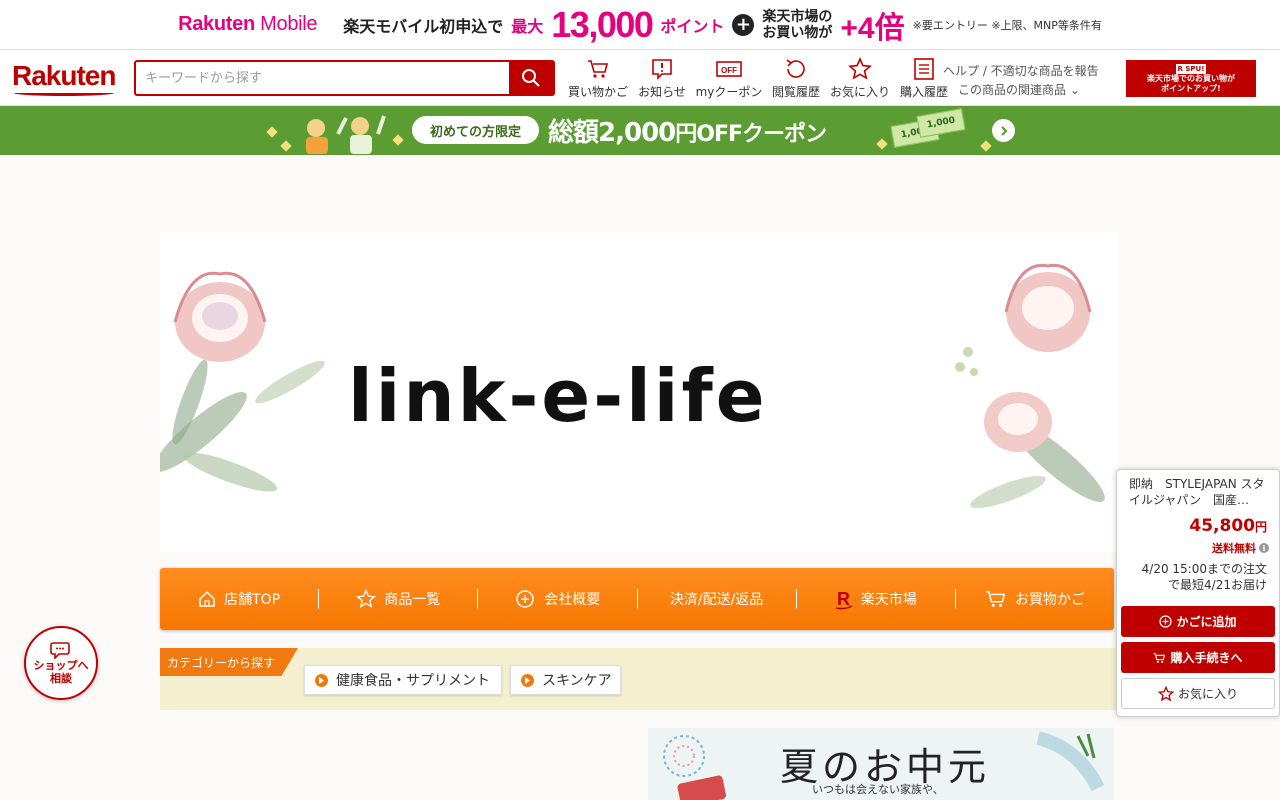 The width and height of the screenshot is (1280, 800). I want to click on shop-nav-payment-shipping: 決済/配送/返品, so click(717, 599).